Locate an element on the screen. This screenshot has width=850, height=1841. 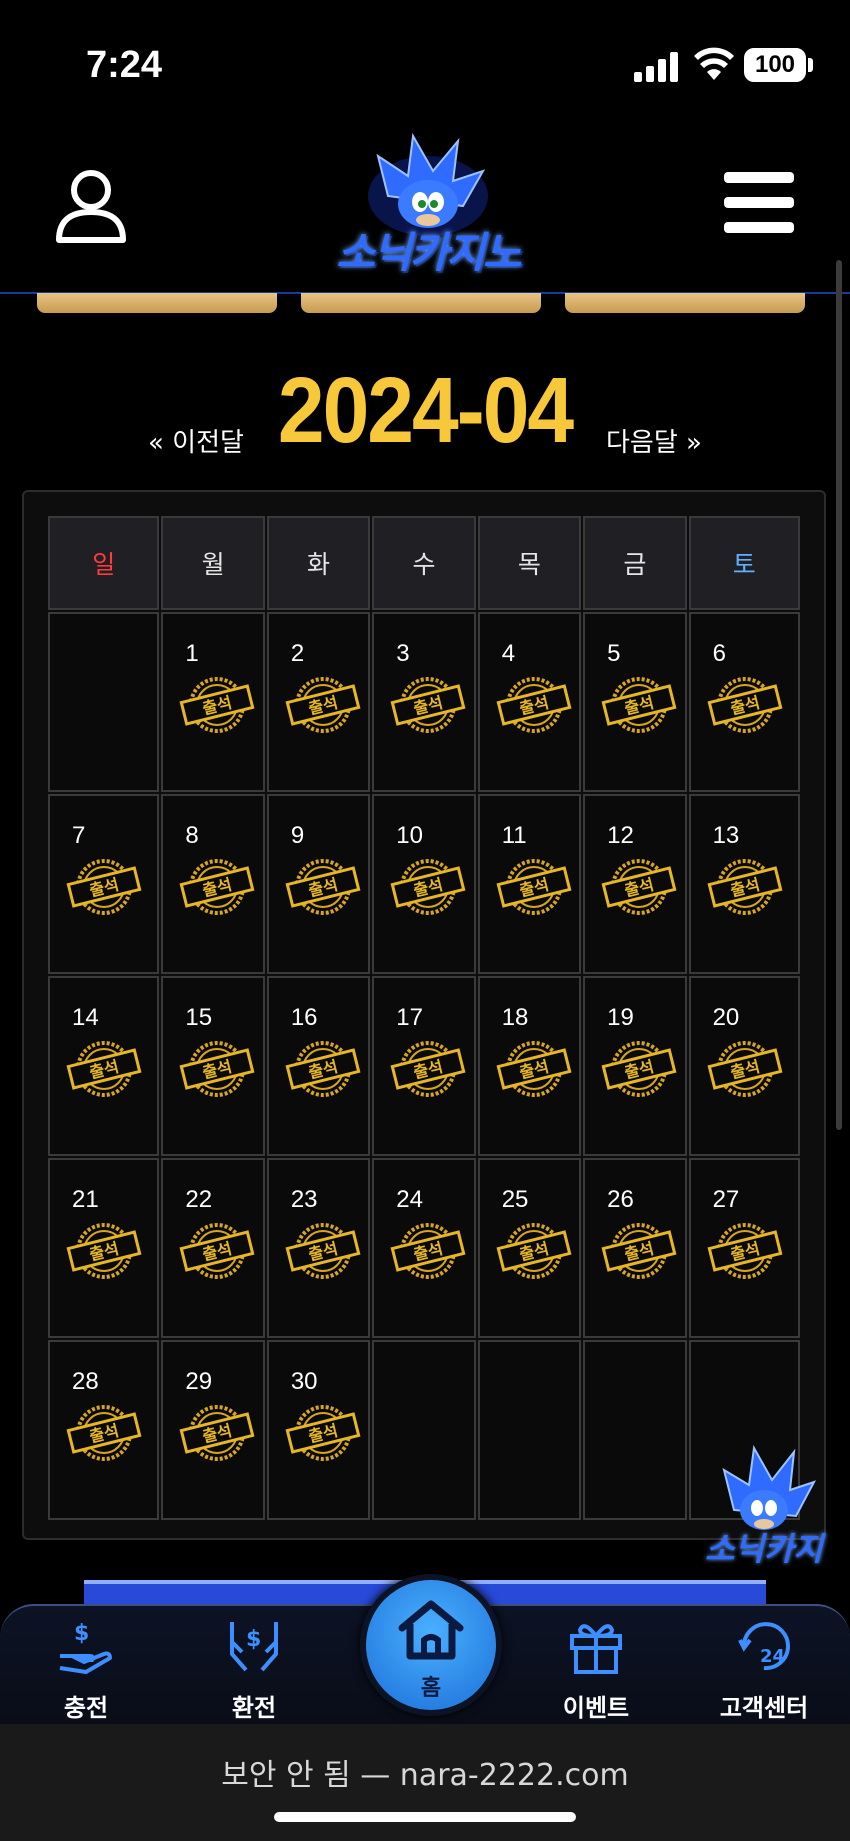
nav-home-button: 홈 is located at coordinates (431, 1645).